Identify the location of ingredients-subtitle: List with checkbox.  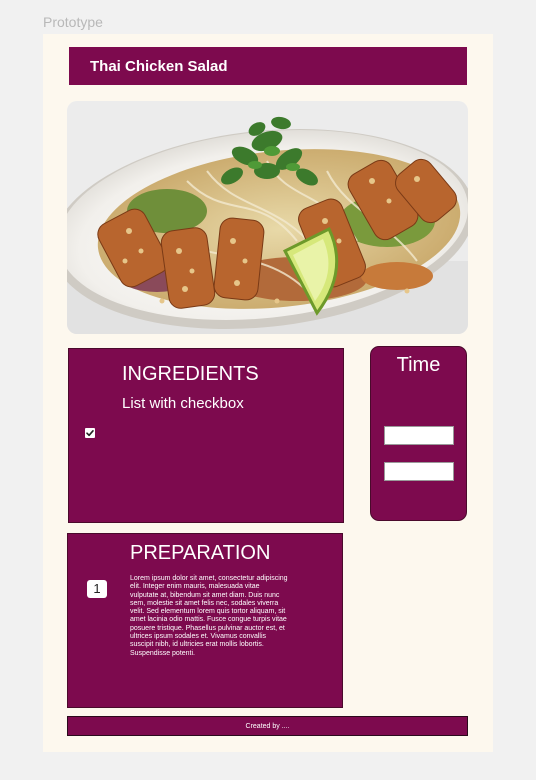
(183, 403).